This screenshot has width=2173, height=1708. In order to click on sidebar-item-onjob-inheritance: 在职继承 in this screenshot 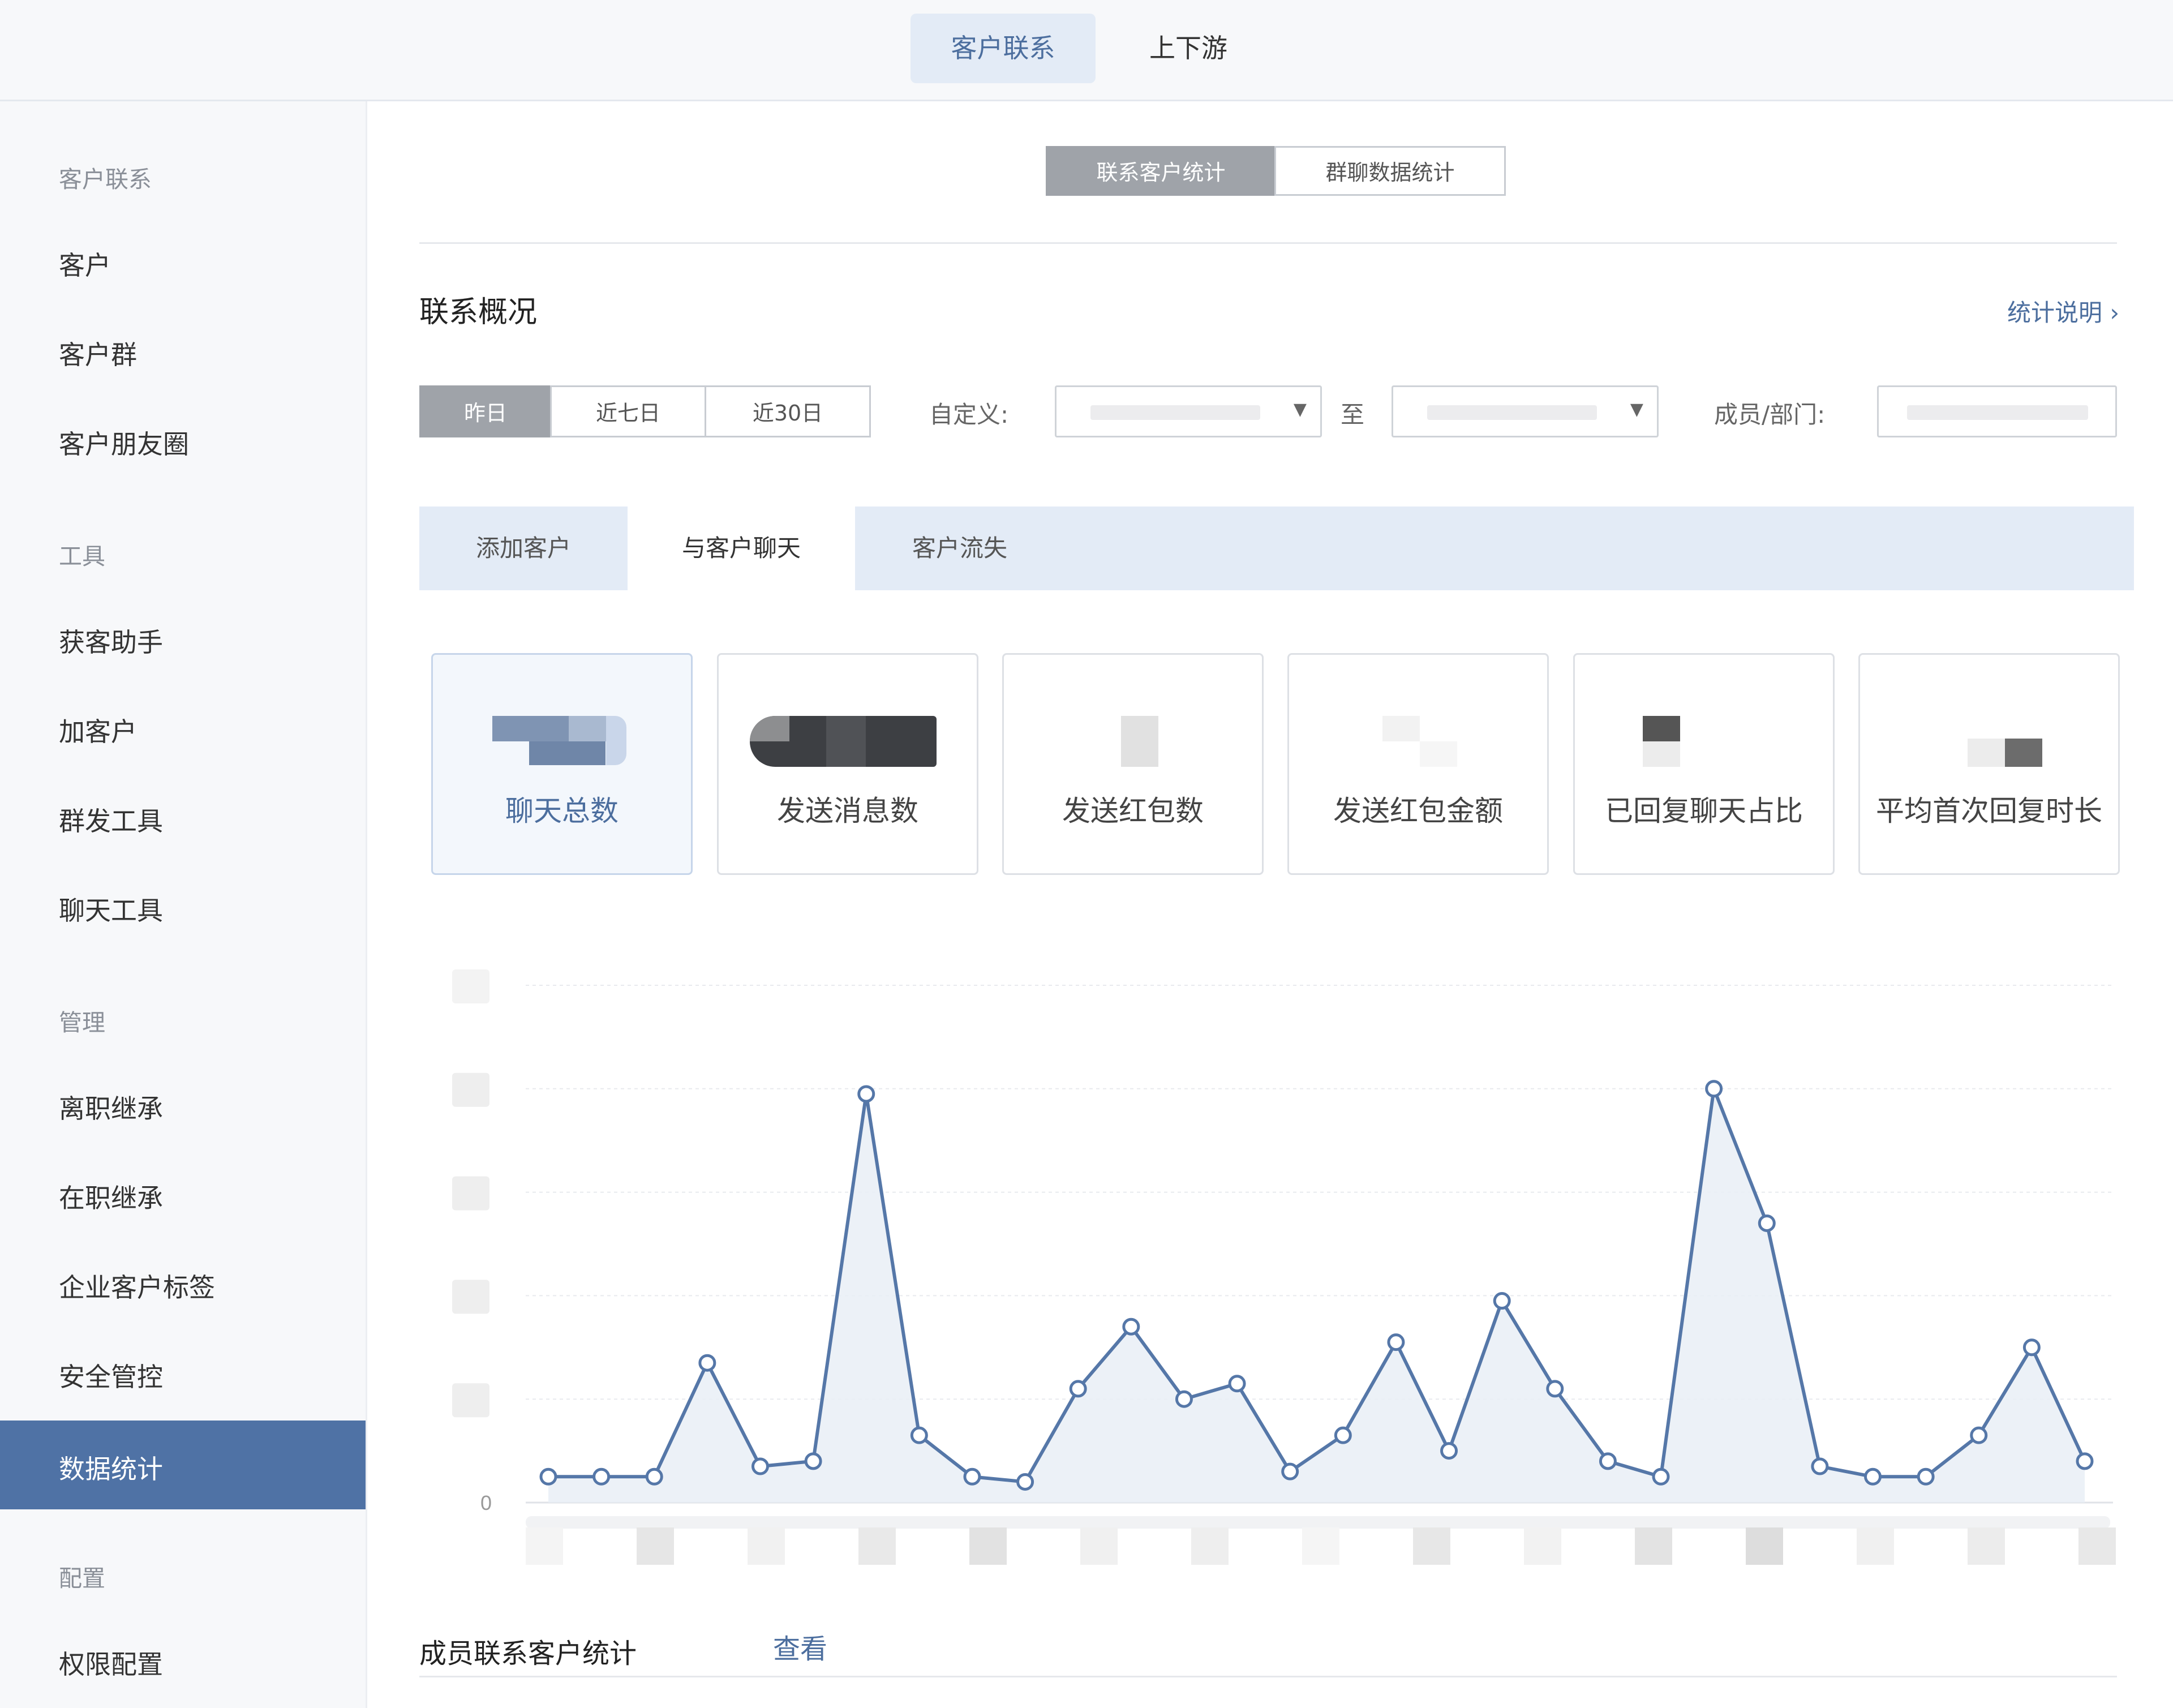, I will do `click(111, 1196)`.